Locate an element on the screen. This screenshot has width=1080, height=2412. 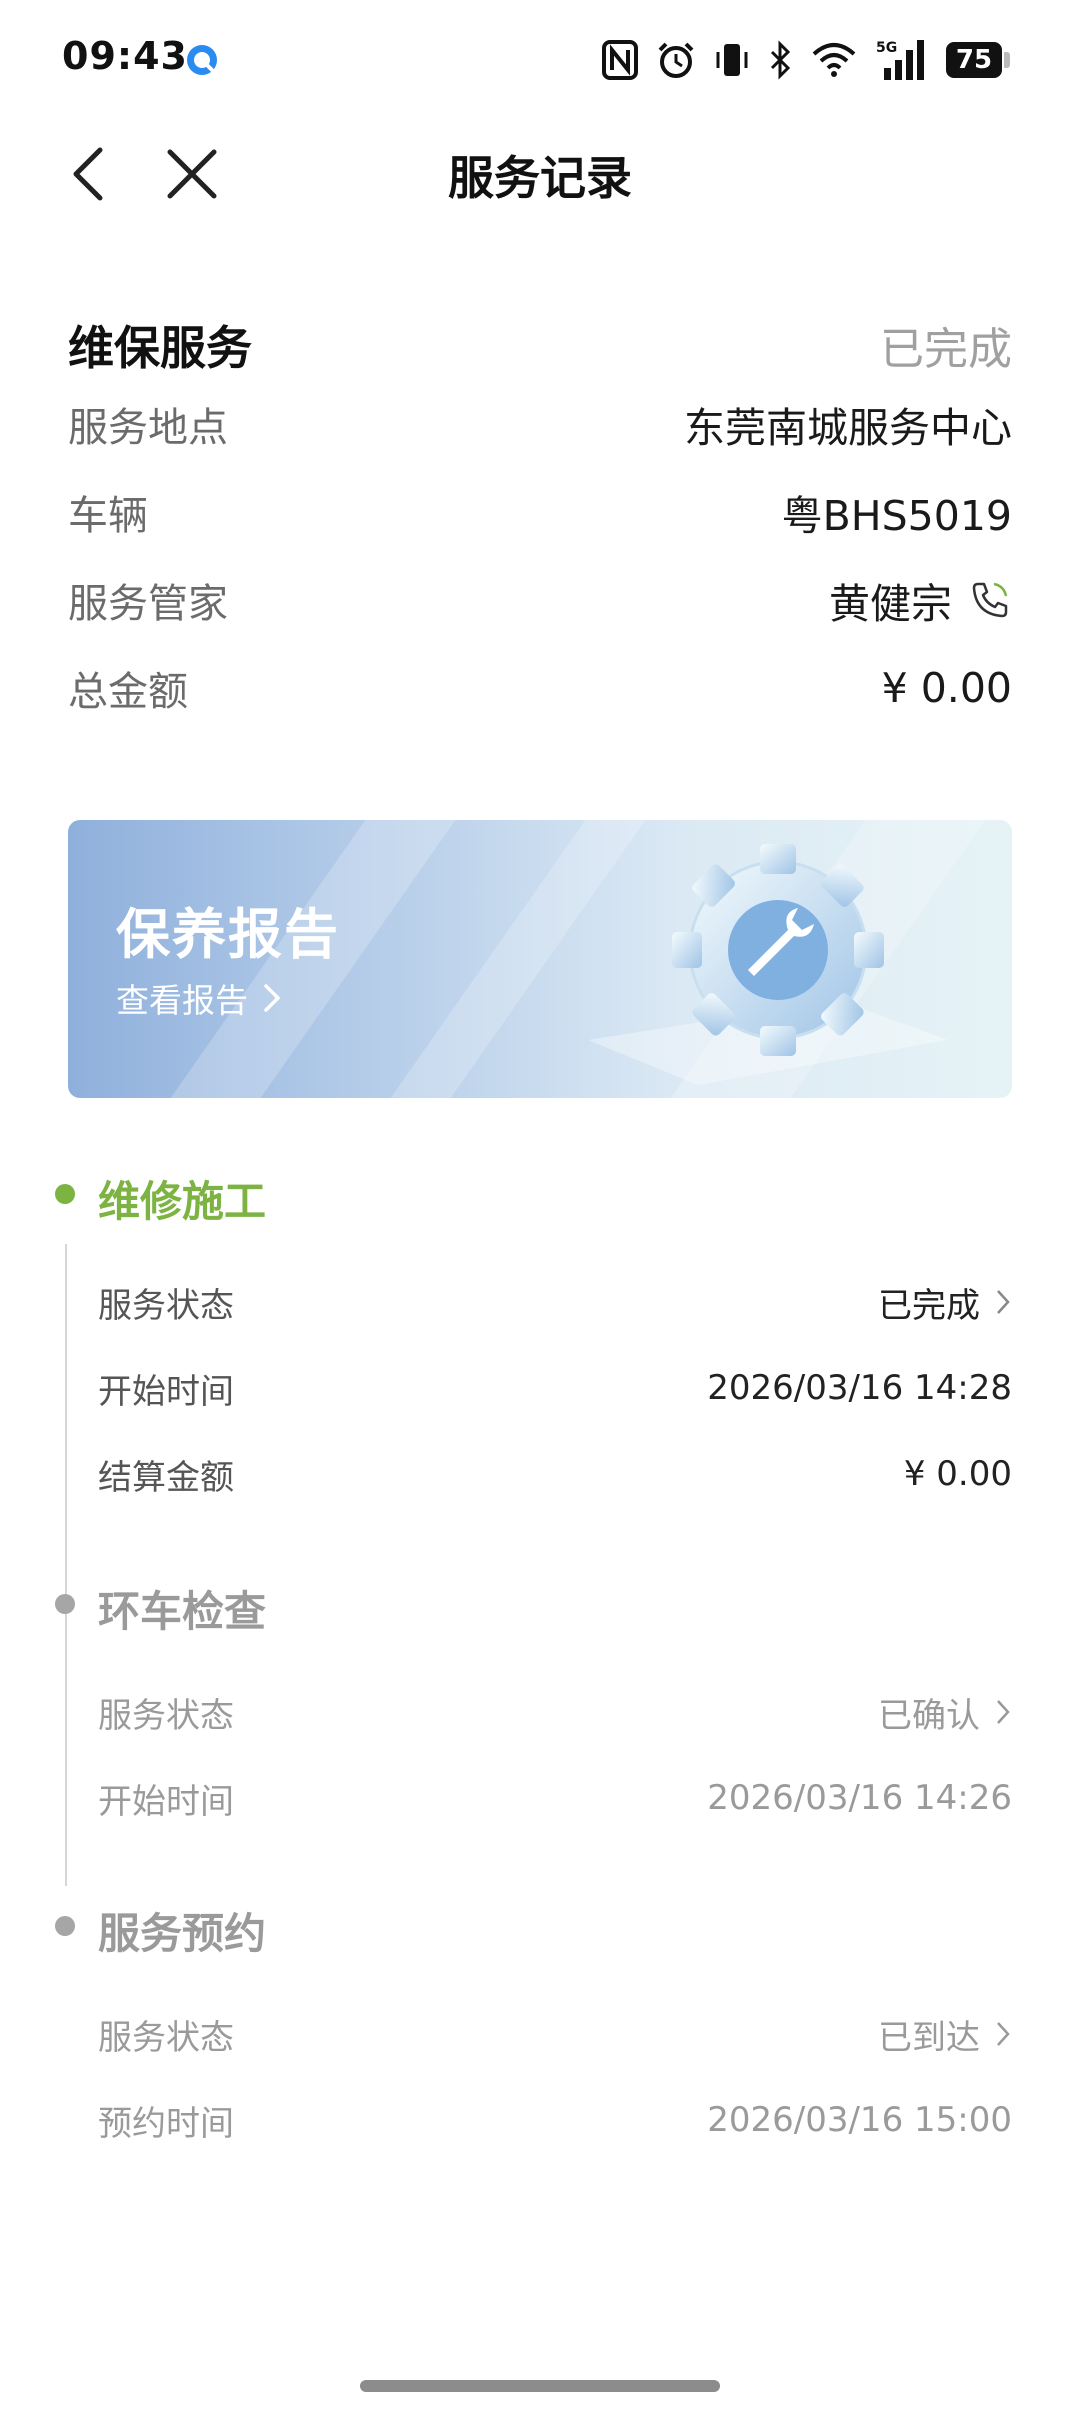
nfc-icon is located at coordinates (620, 60).